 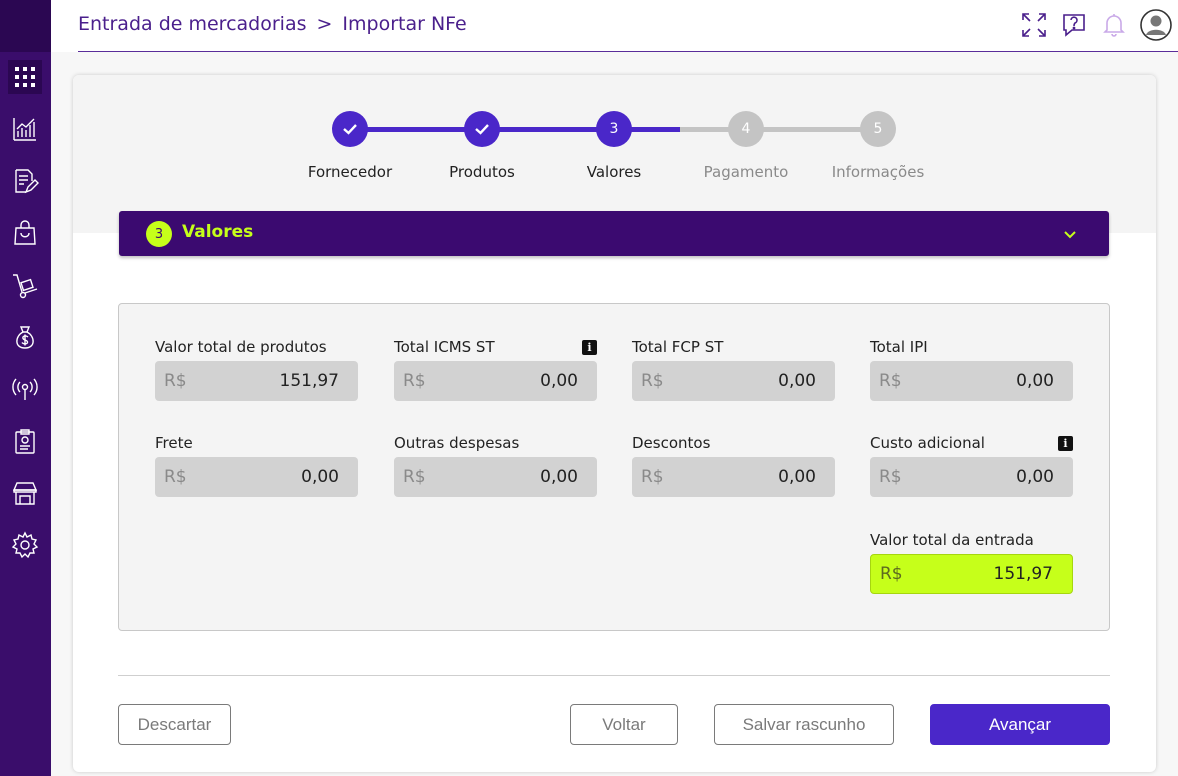 What do you see at coordinates (350, 172) in the screenshot?
I see `step-label-fornecedor: Fornecedor` at bounding box center [350, 172].